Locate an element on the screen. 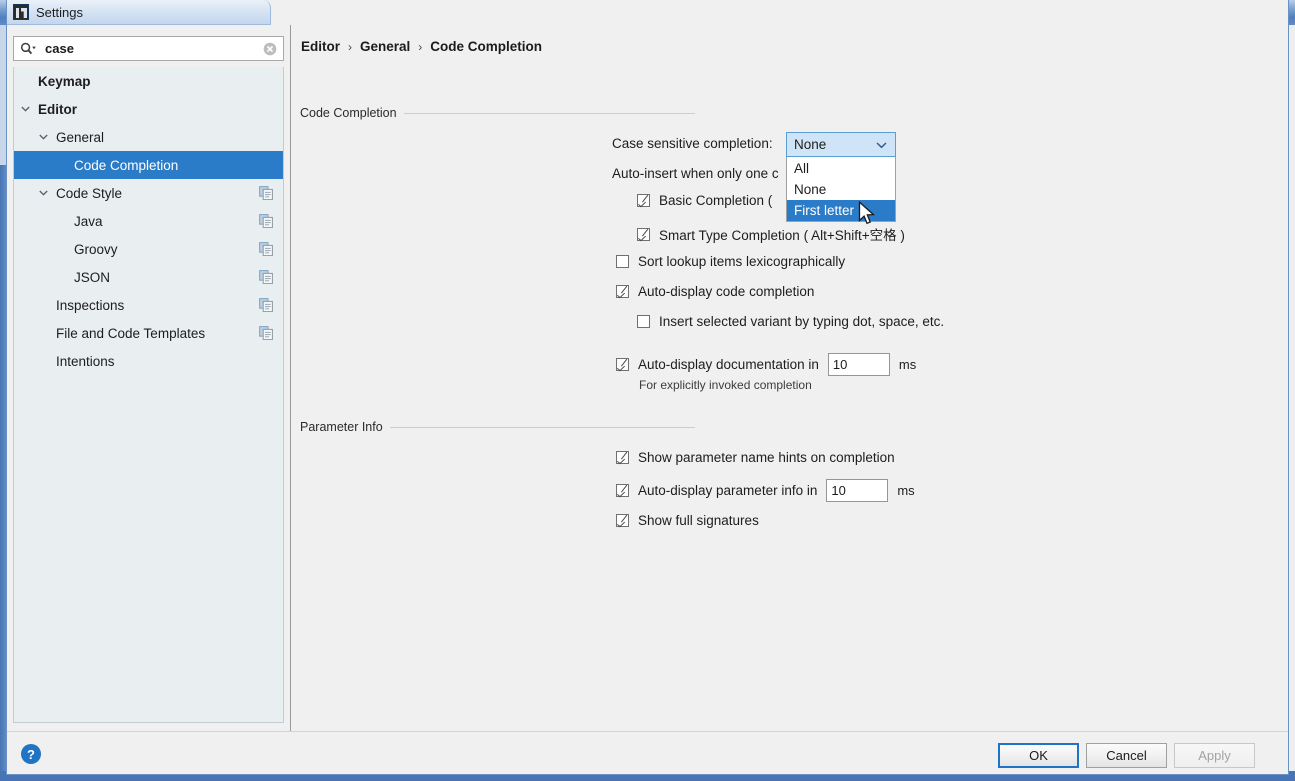 This screenshot has width=1295, height=781. sidebar-item-code-completion: Code Completion is located at coordinates (148, 165).